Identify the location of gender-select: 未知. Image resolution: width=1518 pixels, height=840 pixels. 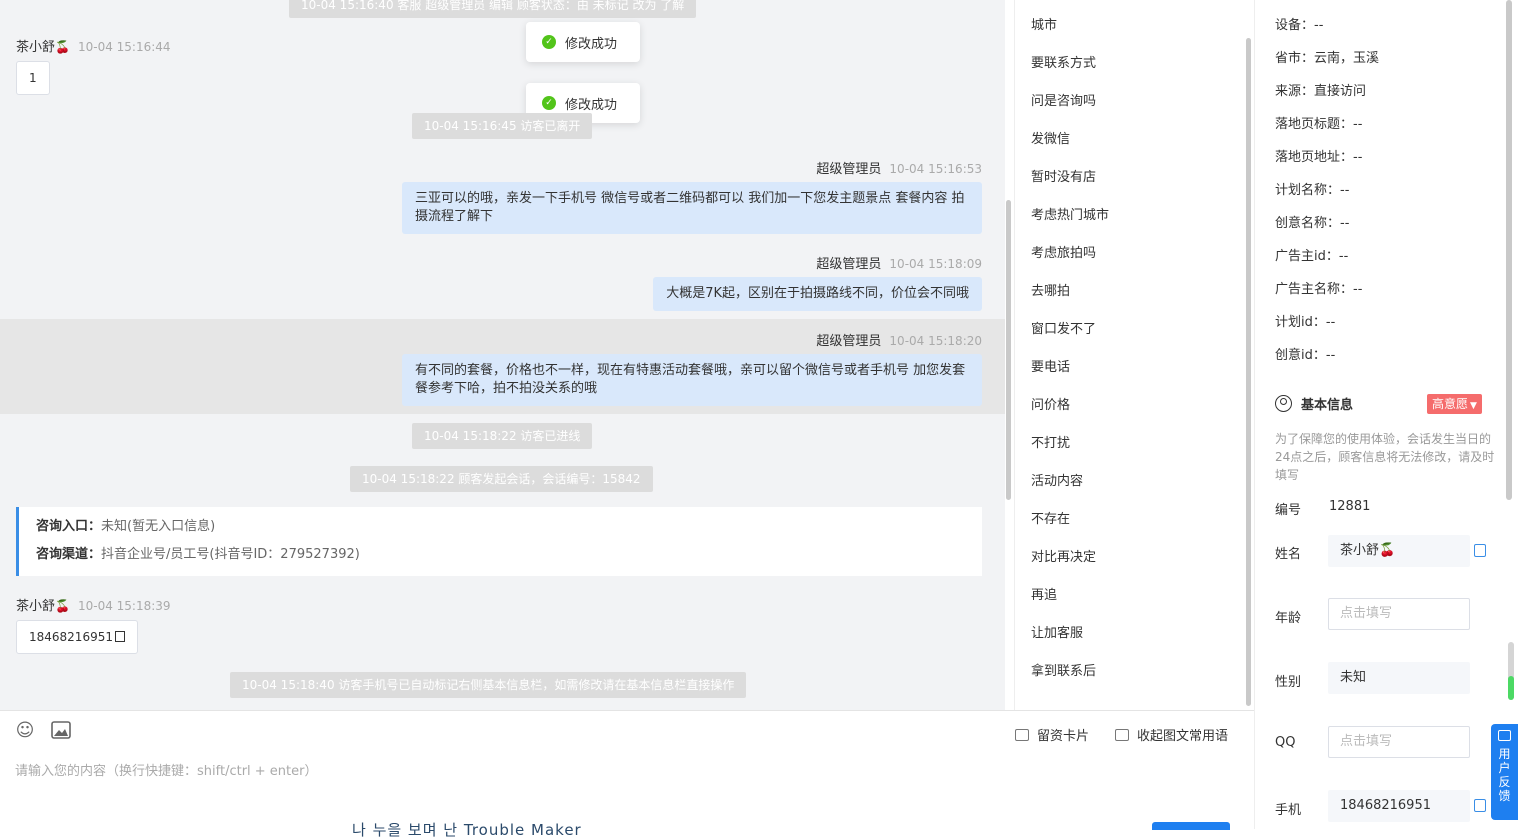
(1399, 678).